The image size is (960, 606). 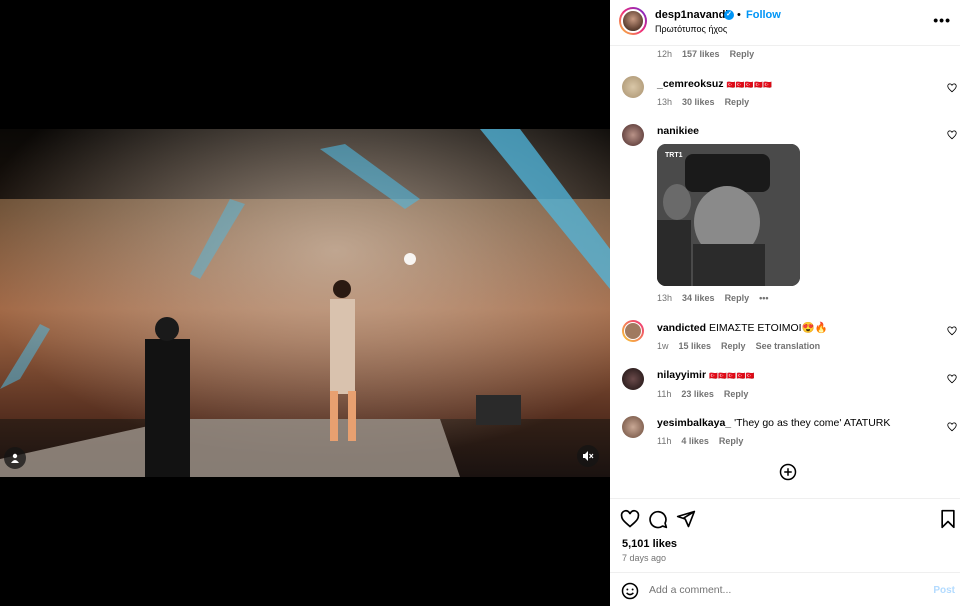 I want to click on follow-button: Follow, so click(x=763, y=15).